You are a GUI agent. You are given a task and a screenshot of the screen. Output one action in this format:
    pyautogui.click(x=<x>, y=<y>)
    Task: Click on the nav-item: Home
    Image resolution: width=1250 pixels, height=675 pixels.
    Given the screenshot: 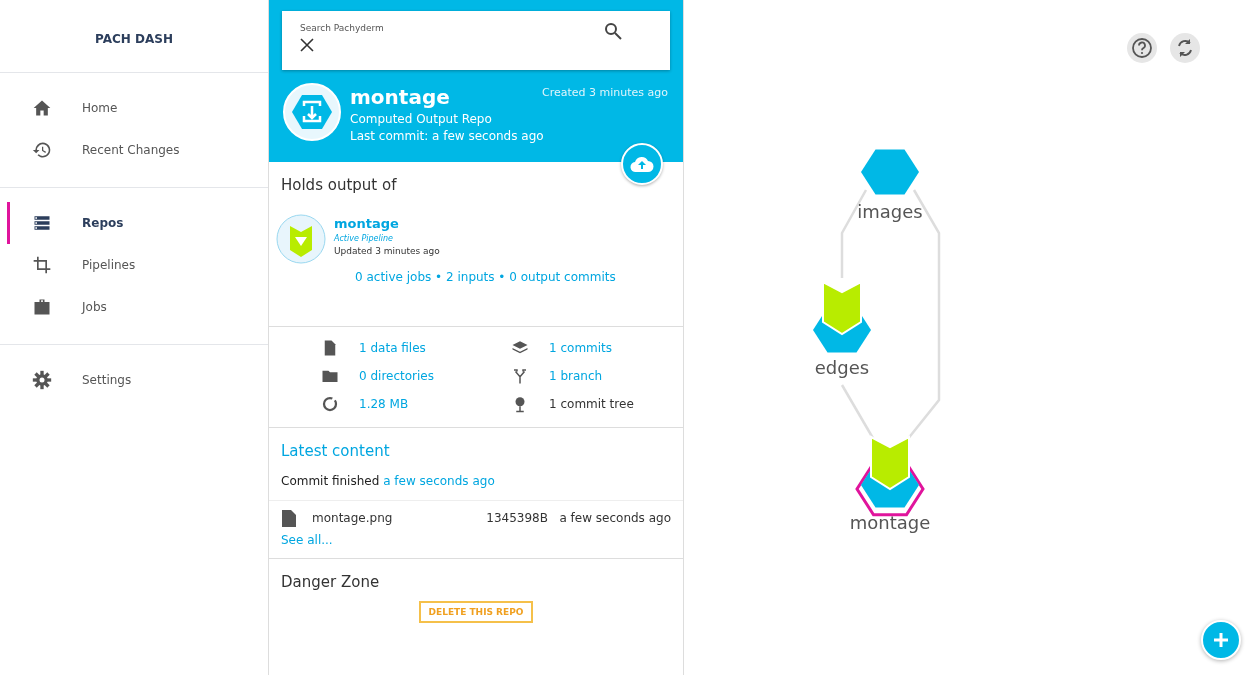 What is the action you would take?
    pyautogui.click(x=134, y=108)
    